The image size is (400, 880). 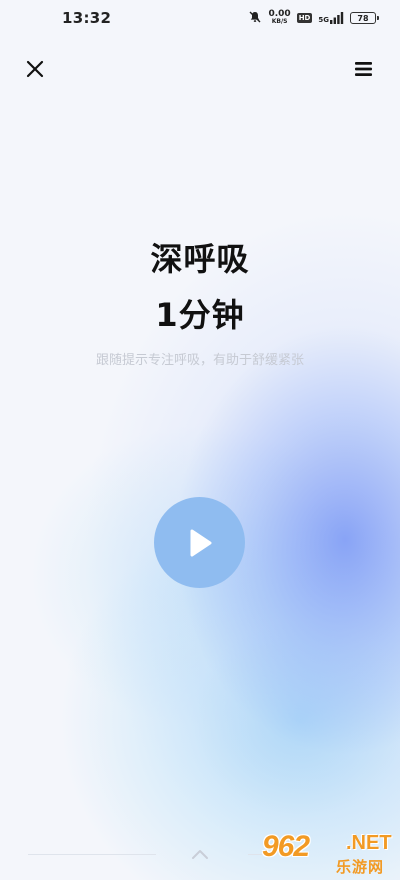 I want to click on site-watermark: 962 .NET 乐游网, so click(x=330, y=854).